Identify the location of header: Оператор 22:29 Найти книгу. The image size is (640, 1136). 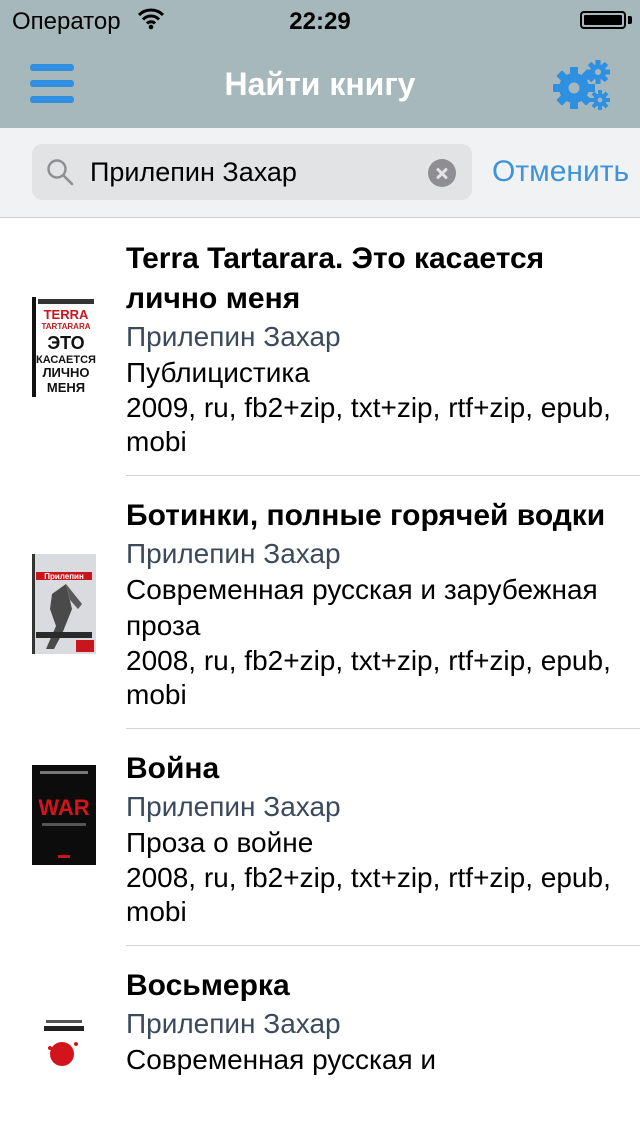
(320, 64).